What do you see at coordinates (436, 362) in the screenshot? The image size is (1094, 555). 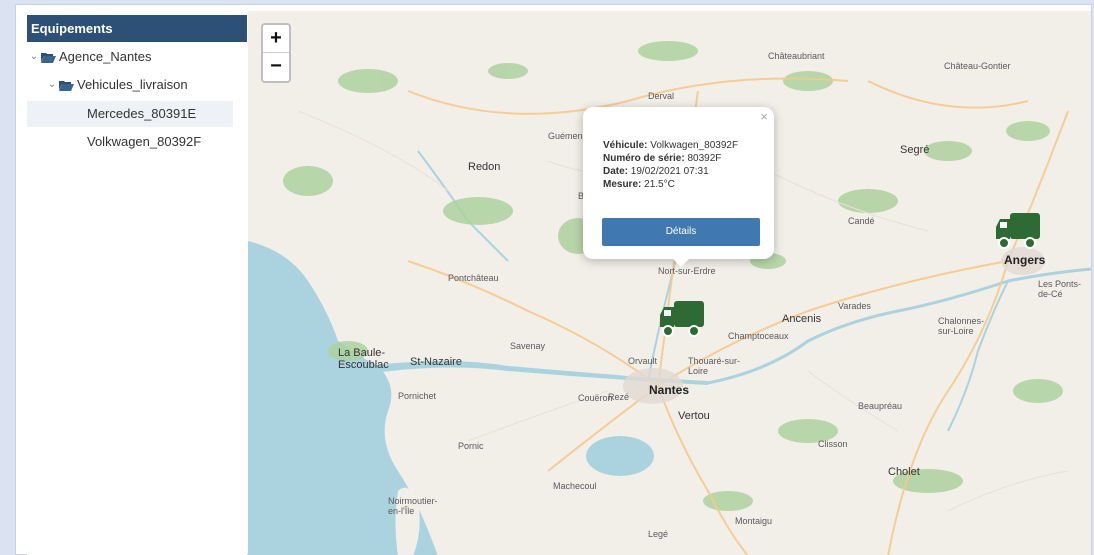 I see `map-label-st-nazaire: St-Nazaire` at bounding box center [436, 362].